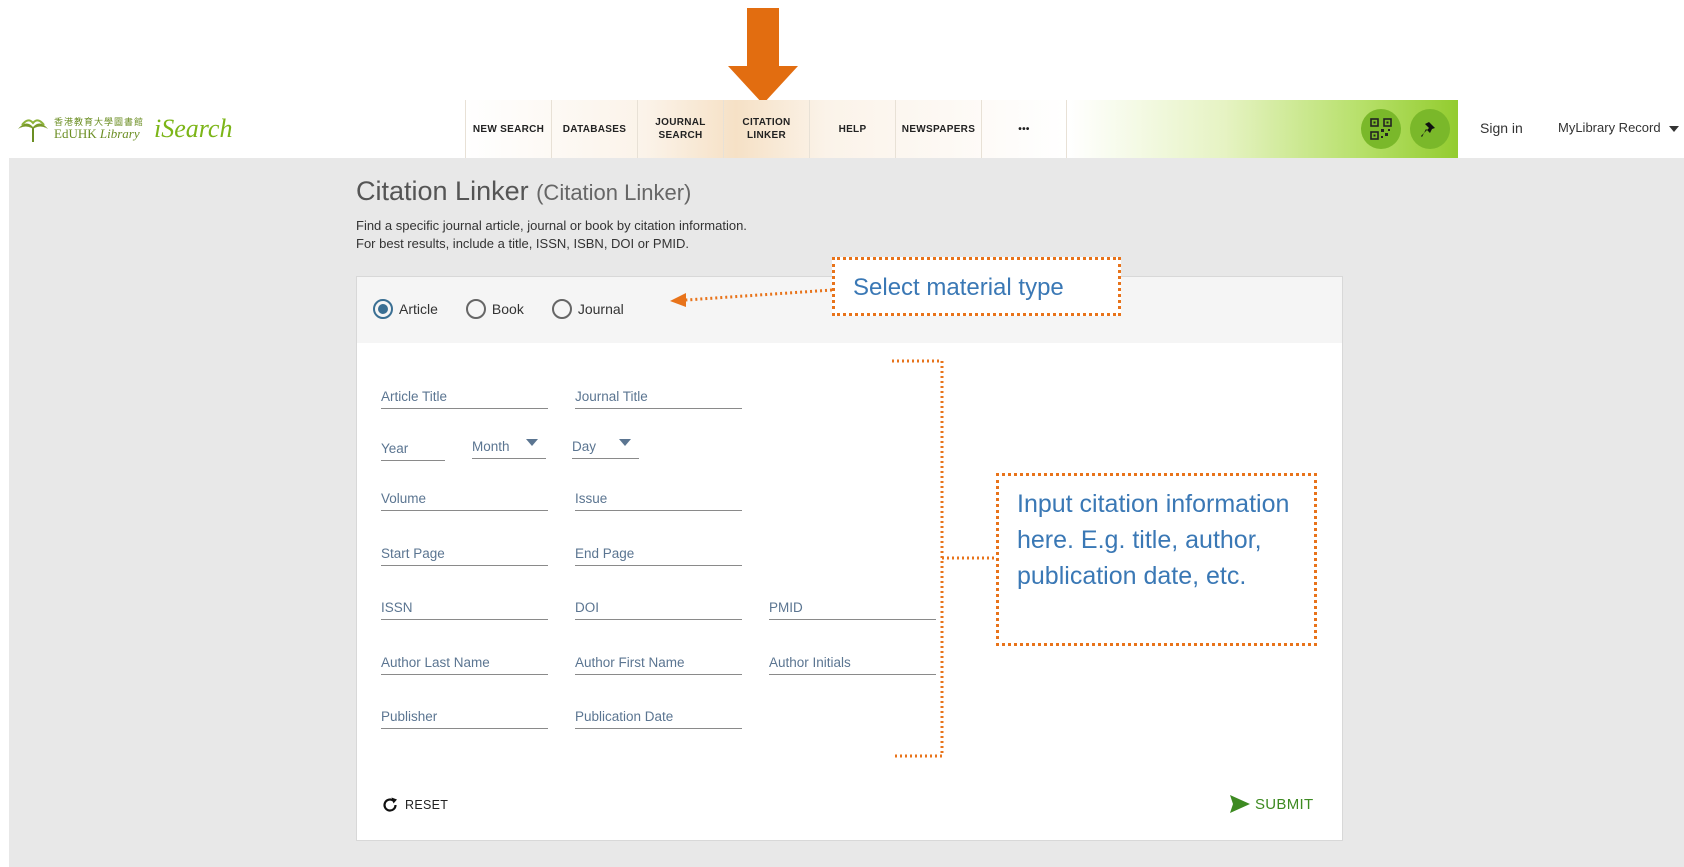  What do you see at coordinates (193, 128) in the screenshot?
I see `isearch-logo: iSearch` at bounding box center [193, 128].